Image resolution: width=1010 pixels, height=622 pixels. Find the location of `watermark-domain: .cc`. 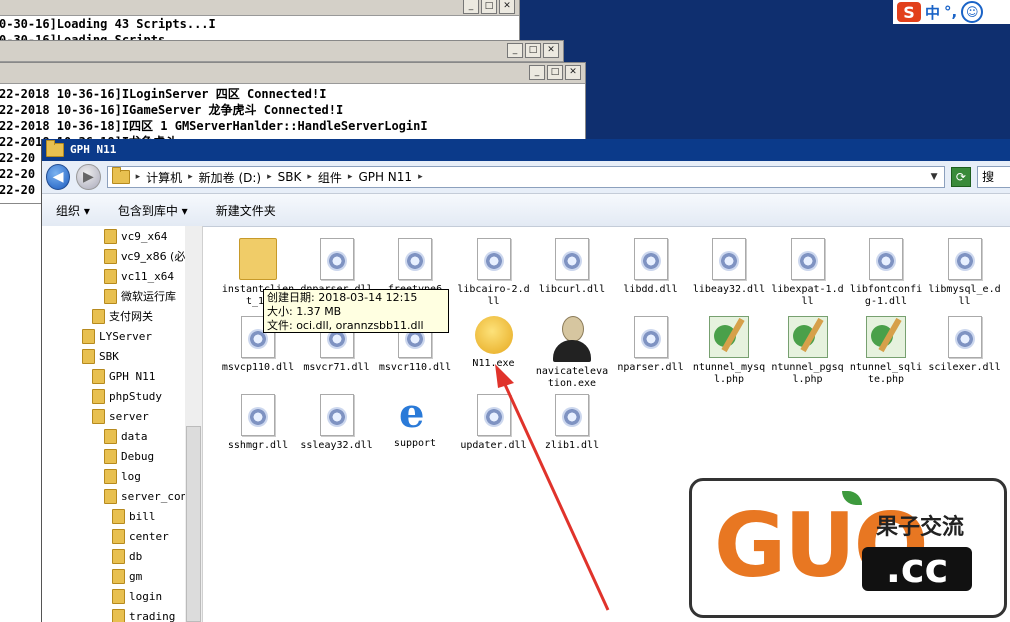

watermark-domain: .cc is located at coordinates (917, 569).